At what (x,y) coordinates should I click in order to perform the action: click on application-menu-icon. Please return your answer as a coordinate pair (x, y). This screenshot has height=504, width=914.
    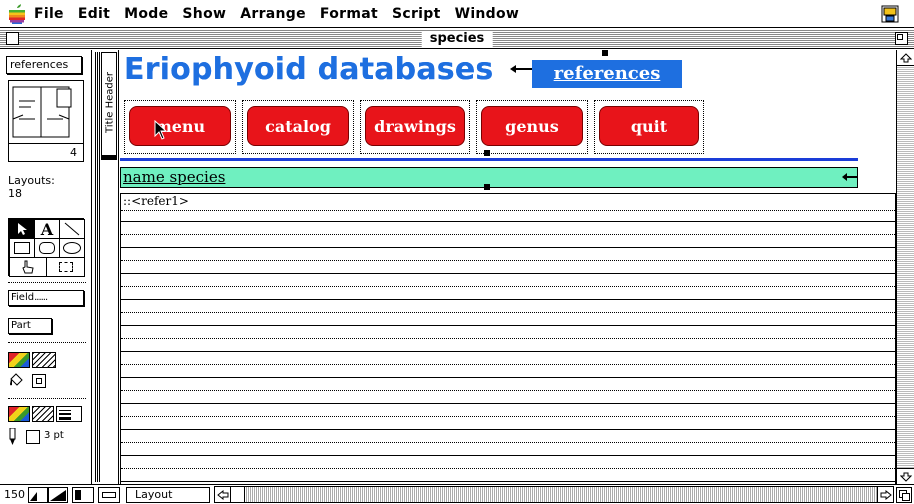
    Looking at the image, I should click on (890, 14).